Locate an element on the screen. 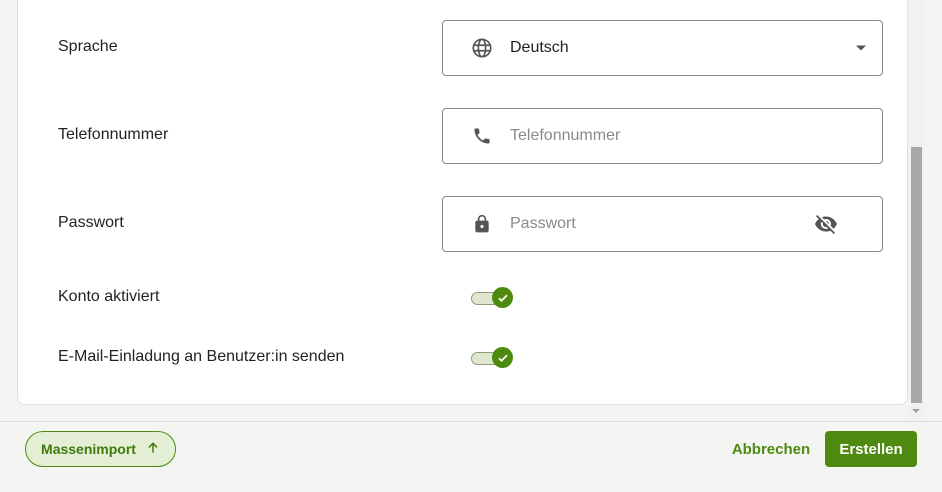 The image size is (942, 492). password-field is located at coordinates (662, 224).